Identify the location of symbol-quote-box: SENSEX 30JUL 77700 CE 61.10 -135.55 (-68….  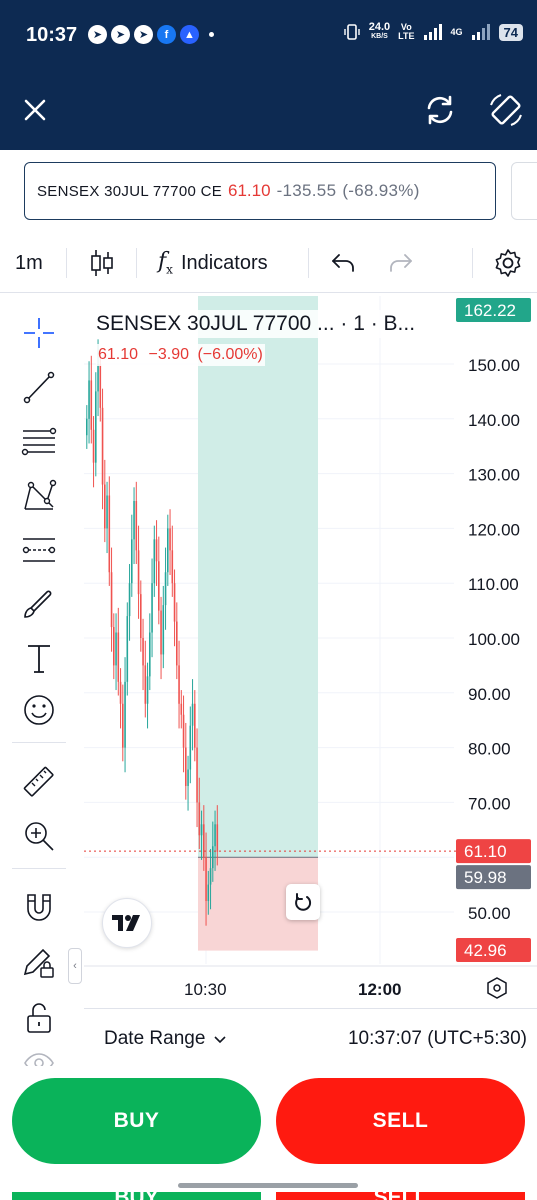
(260, 191).